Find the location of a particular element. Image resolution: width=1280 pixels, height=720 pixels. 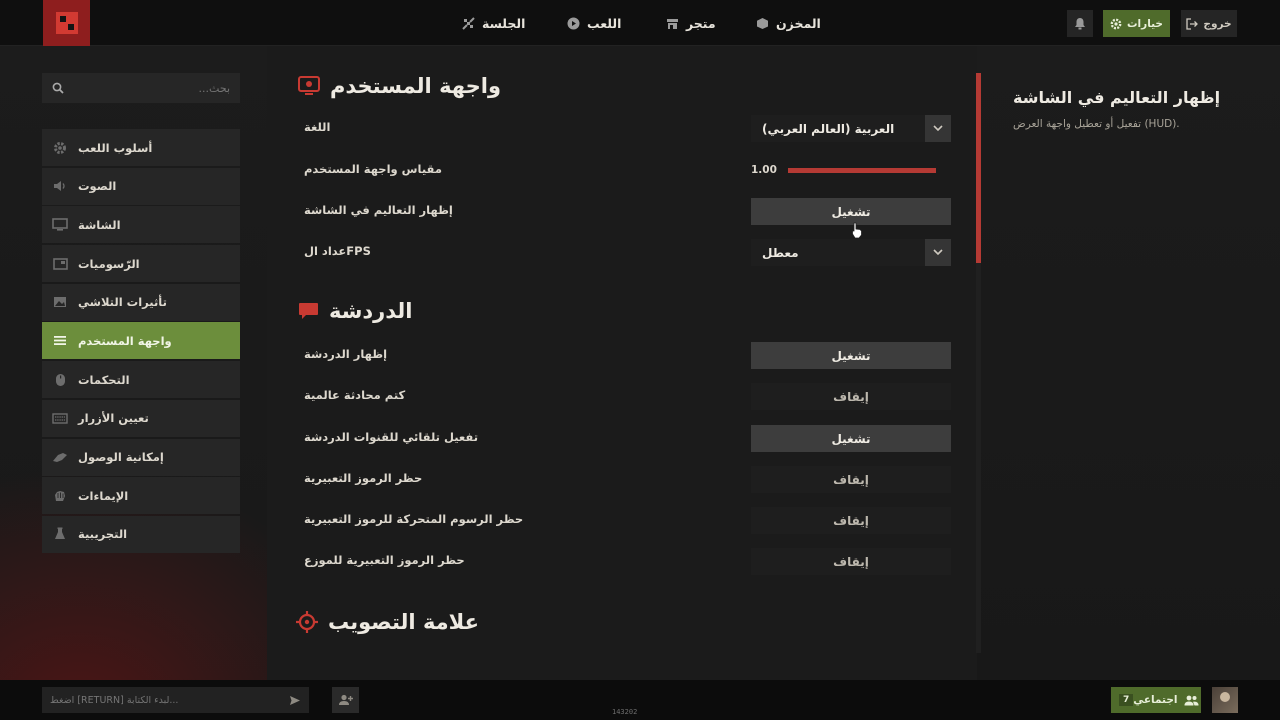

language-dropdown: العربية (العالم العربي) is located at coordinates (851, 128).